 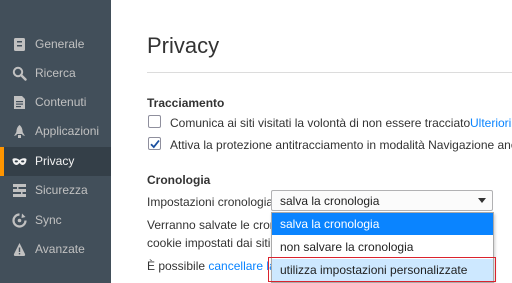 I want to click on sidebar-item-privacy: Privacy, so click(x=55, y=161).